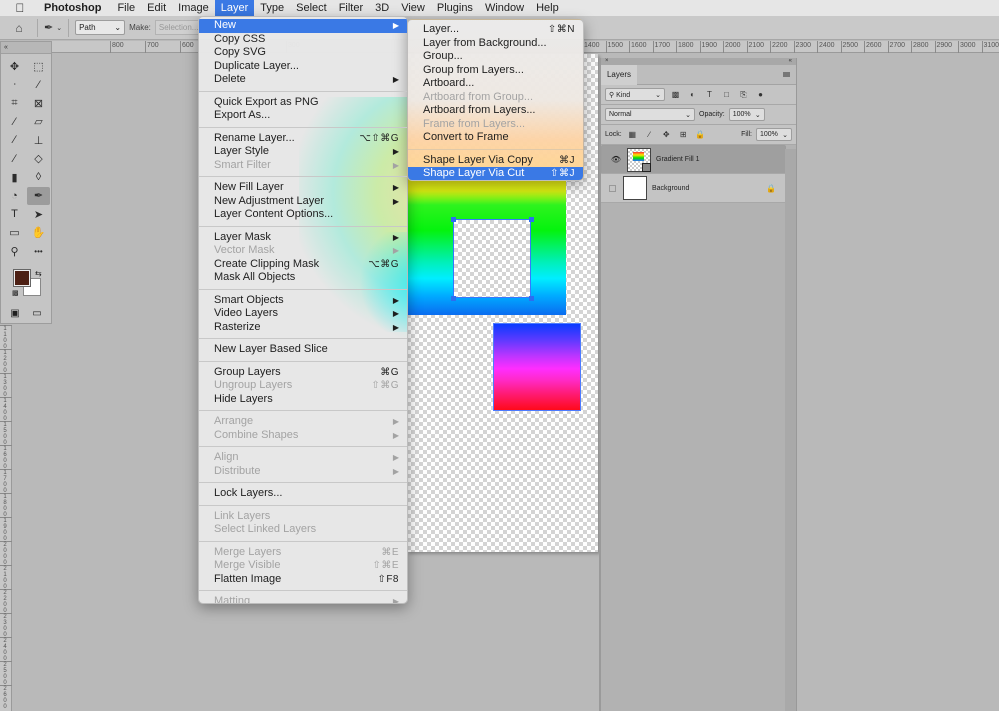 The image size is (999, 711). Describe the element at coordinates (14, 196) in the screenshot. I see `dodge-tool-button: ◔` at that location.